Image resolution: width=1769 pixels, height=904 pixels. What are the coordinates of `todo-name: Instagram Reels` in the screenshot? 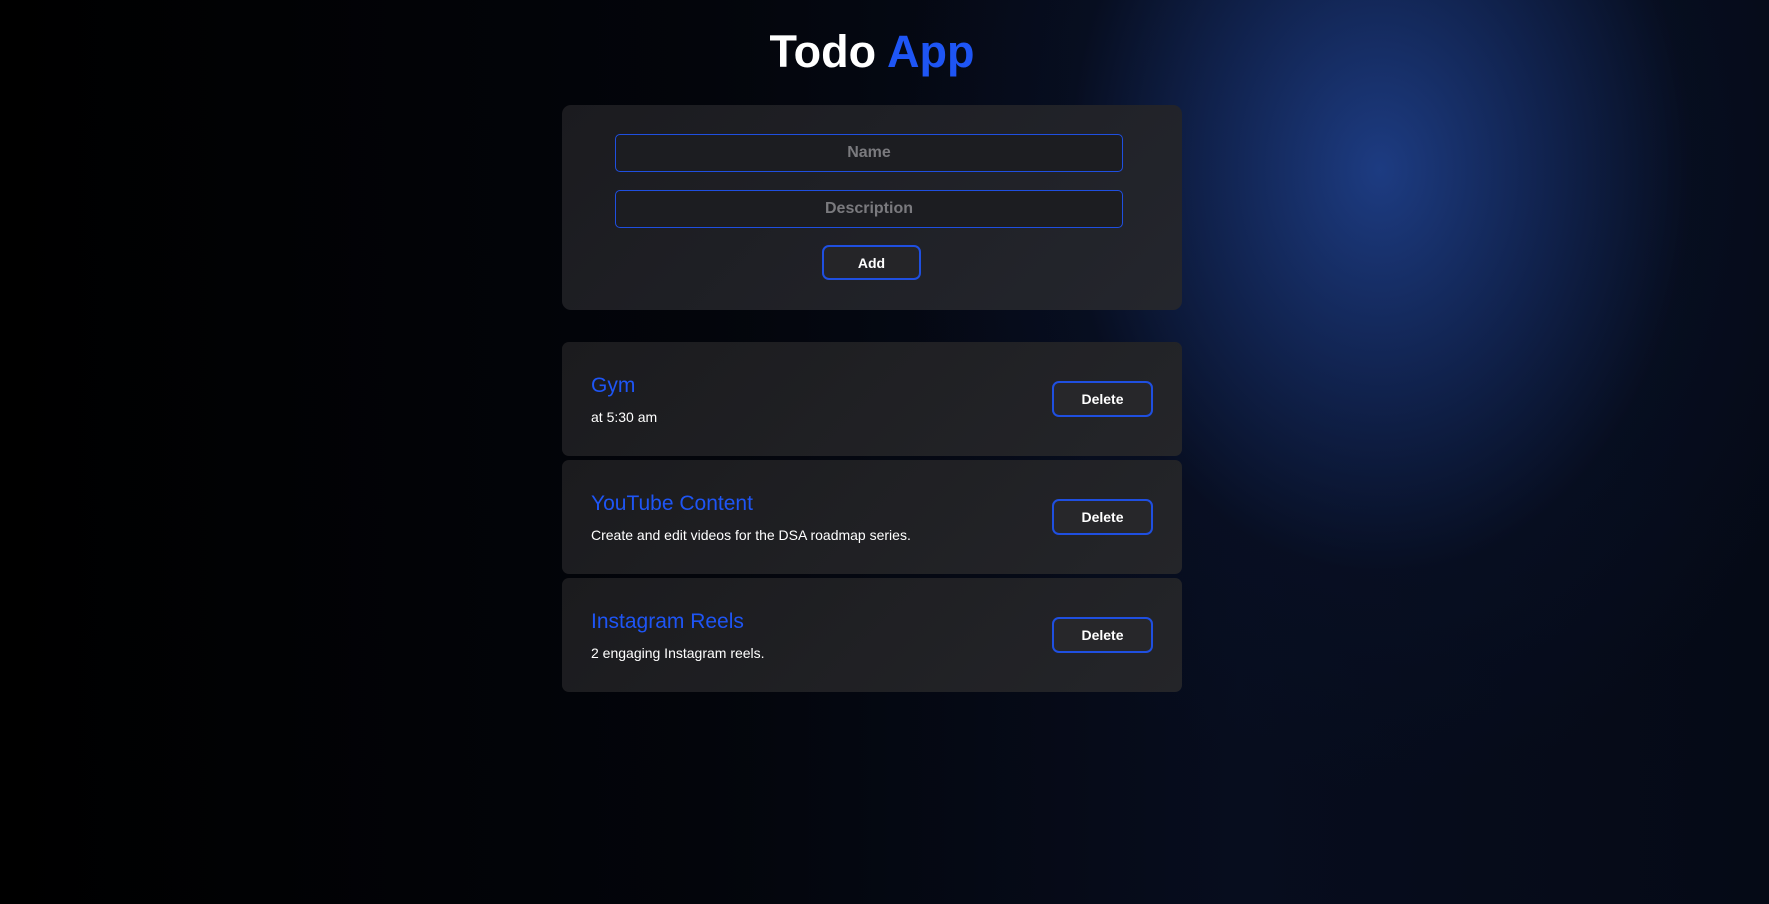 It's located at (667, 621).